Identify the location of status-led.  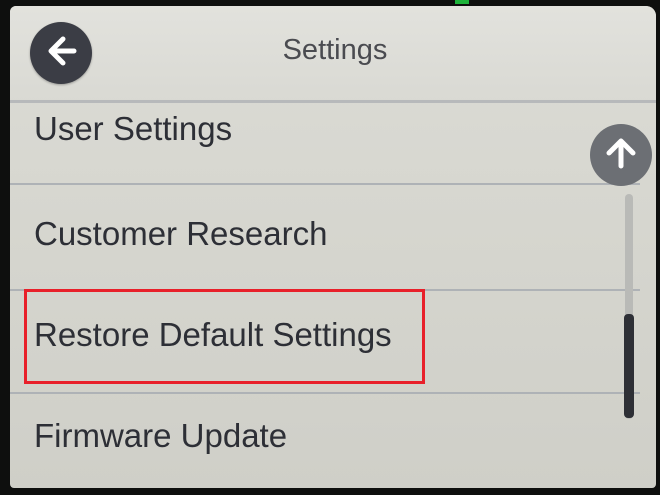
(462, 2).